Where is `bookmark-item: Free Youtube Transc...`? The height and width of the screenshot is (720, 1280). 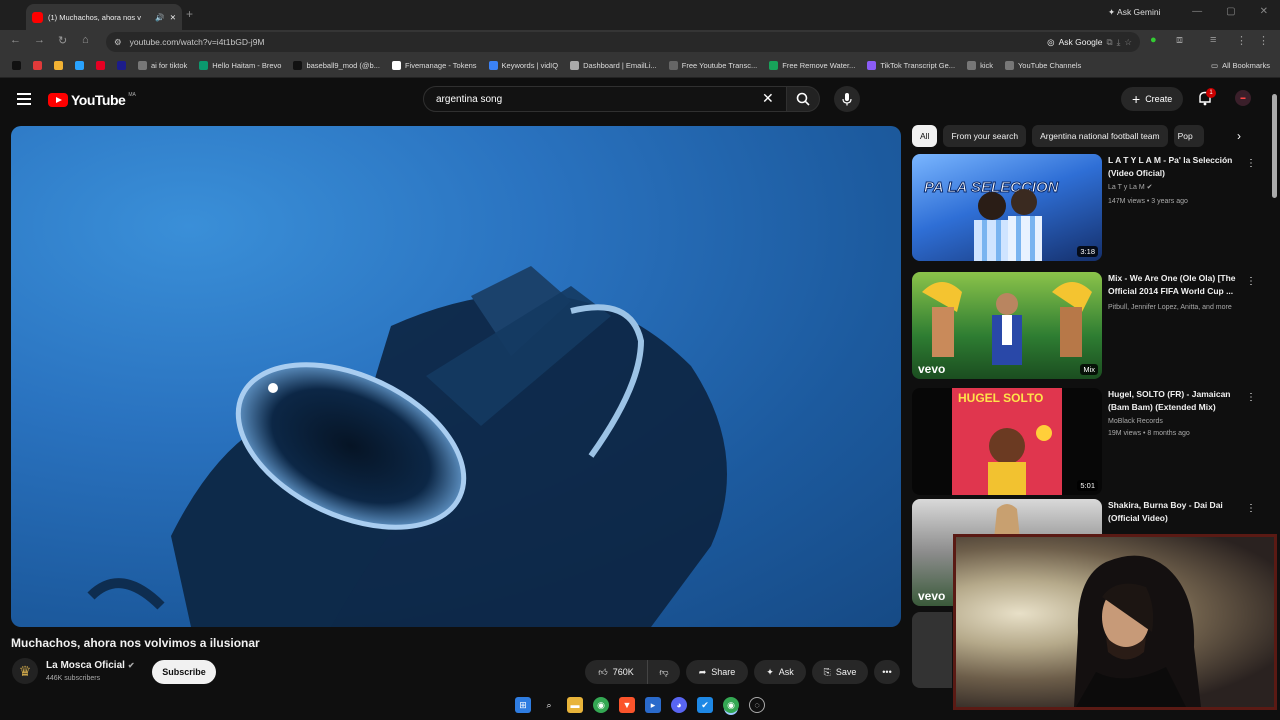
bookmark-item: Free Youtube Transc... is located at coordinates (713, 65).